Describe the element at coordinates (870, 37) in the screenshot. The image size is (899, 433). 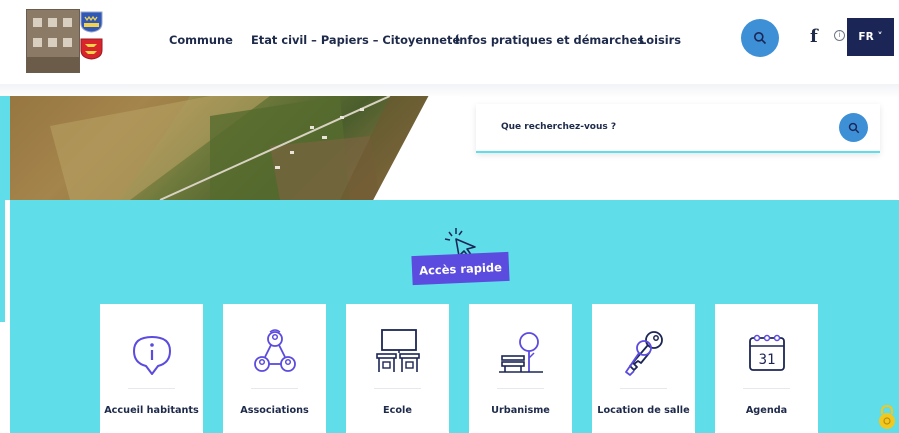
I see `language-selector: FR ˅` at that location.